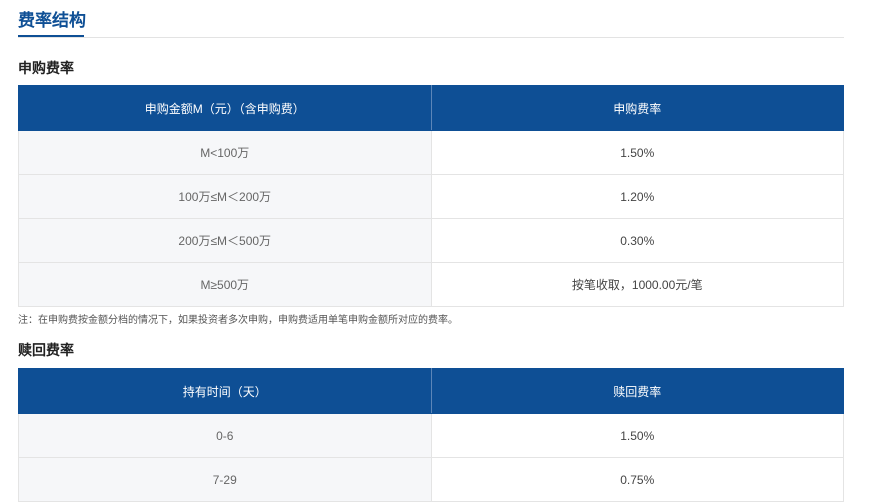 Image resolution: width=870 pixels, height=502 pixels. I want to click on rate-cell: 按笔收取，1000.00元/笔, so click(637, 284).